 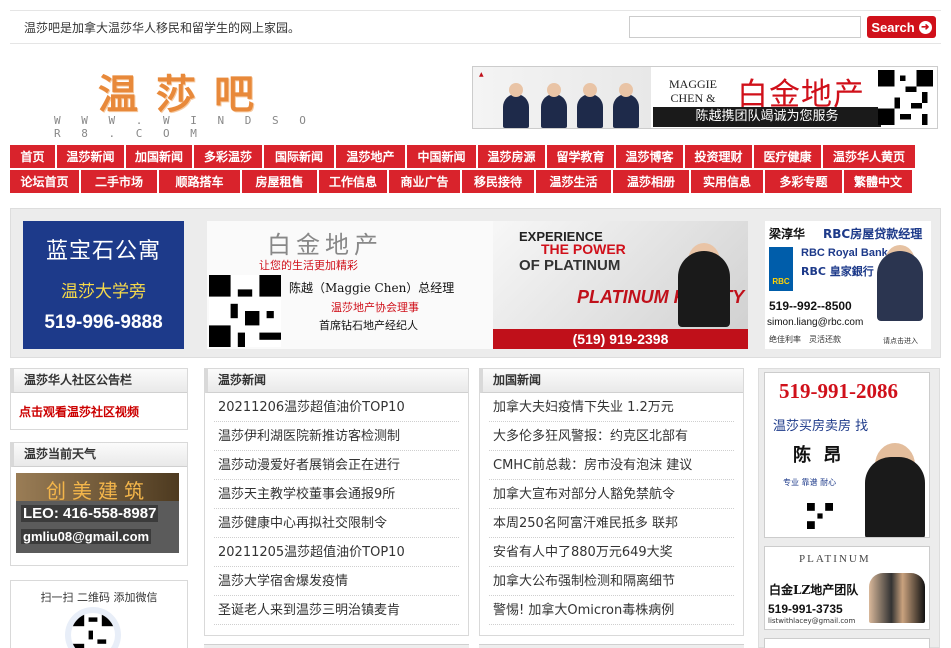 What do you see at coordinates (336, 407) in the screenshot?
I see `news-item: 20211206温莎超值油价TOP10` at bounding box center [336, 407].